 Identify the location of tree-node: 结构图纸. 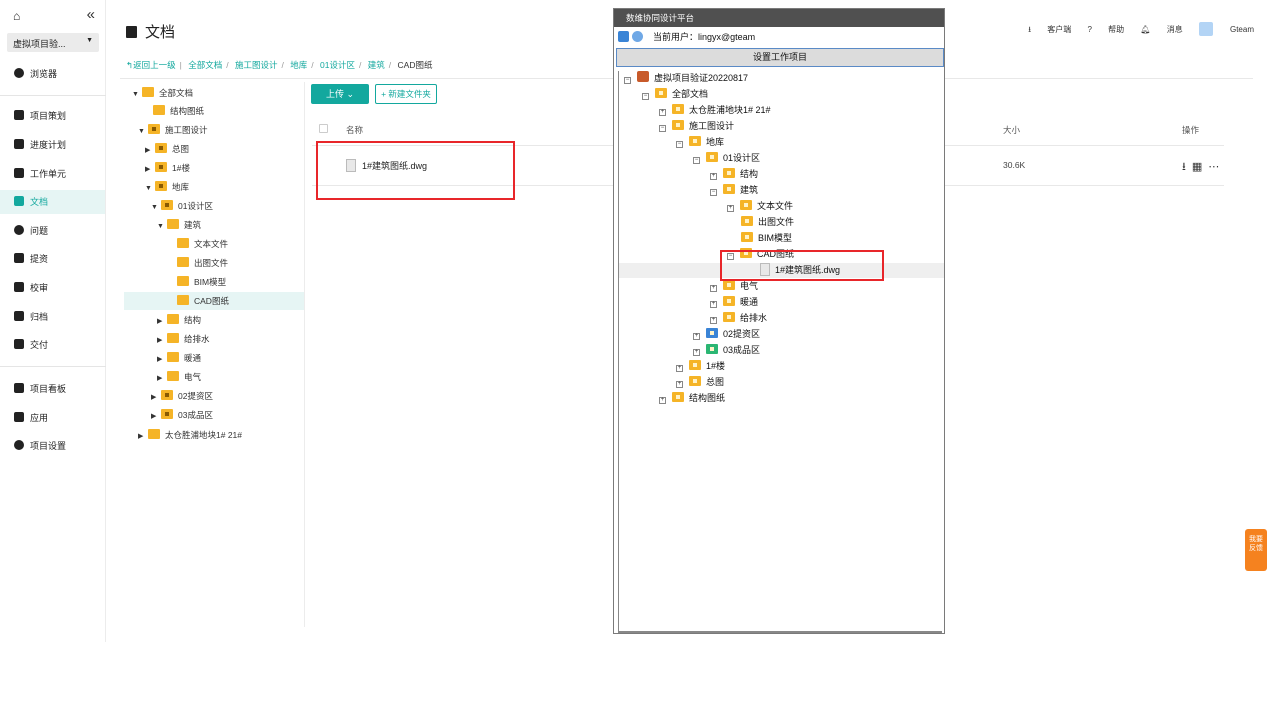
(214, 111).